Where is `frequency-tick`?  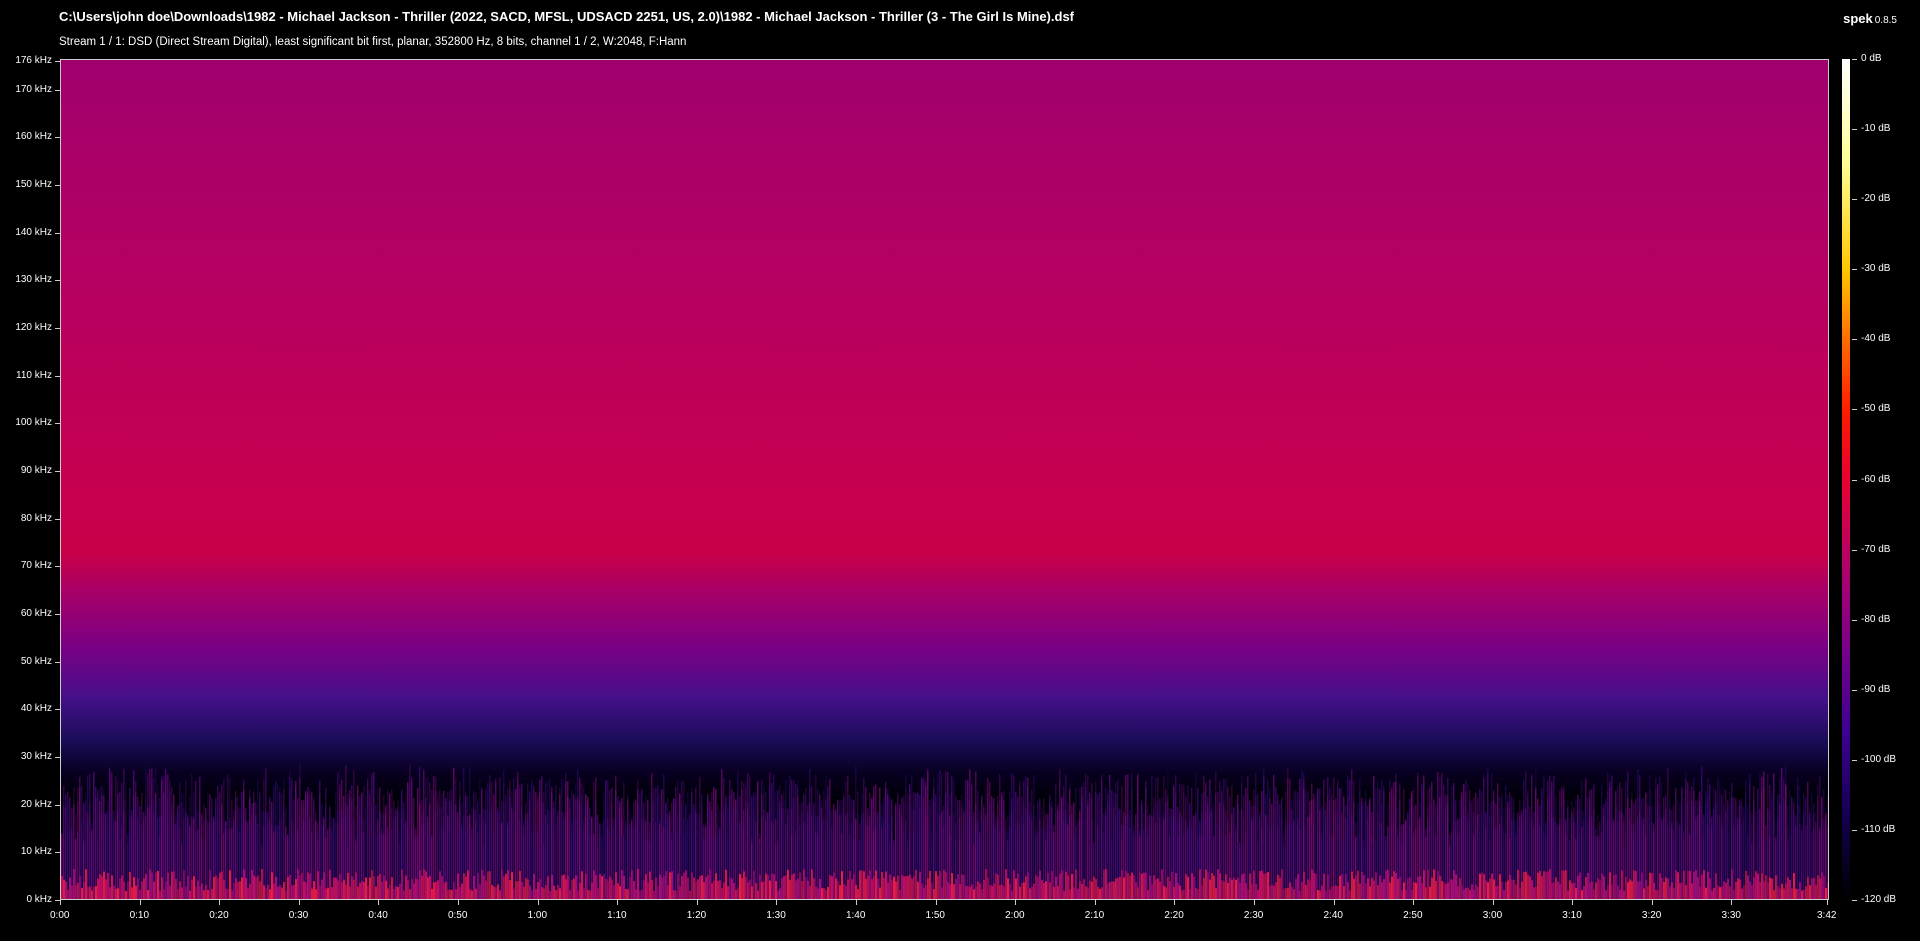 frequency-tick is located at coordinates (57, 185).